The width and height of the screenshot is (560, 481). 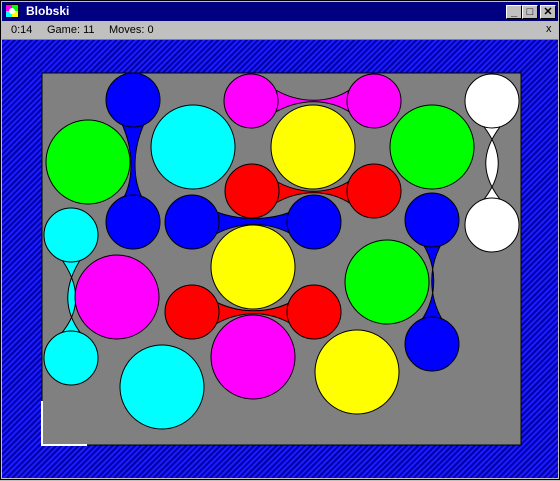 What do you see at coordinates (193, 147) in the screenshot?
I see `cyan-circle-top` at bounding box center [193, 147].